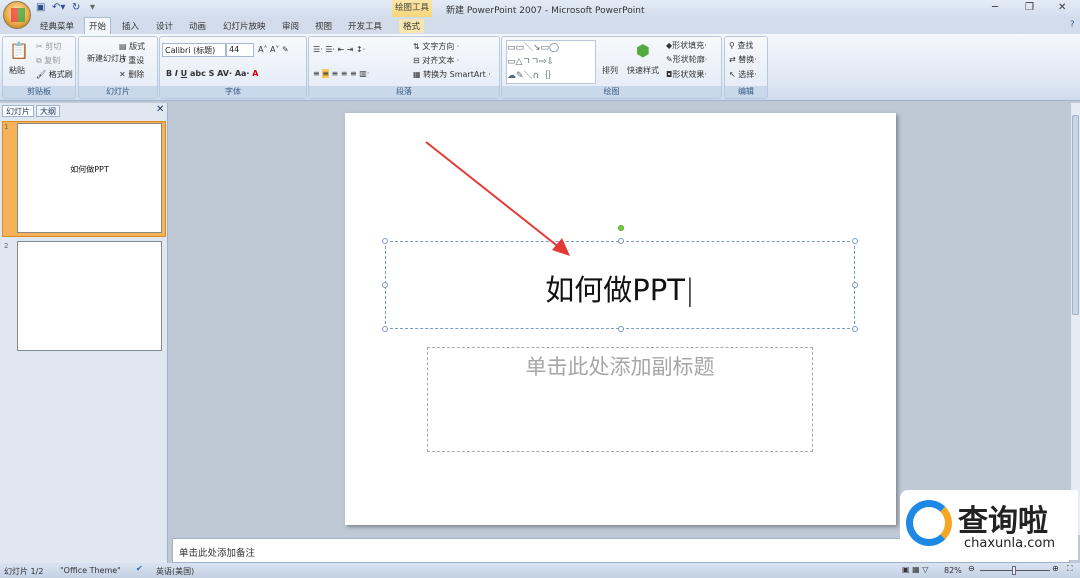 The width and height of the screenshot is (1080, 578). What do you see at coordinates (341, 73) in the screenshot?
I see `align-buttons: ≡ ≡ ≡ ≡ ≡ ▥·` at bounding box center [341, 73].